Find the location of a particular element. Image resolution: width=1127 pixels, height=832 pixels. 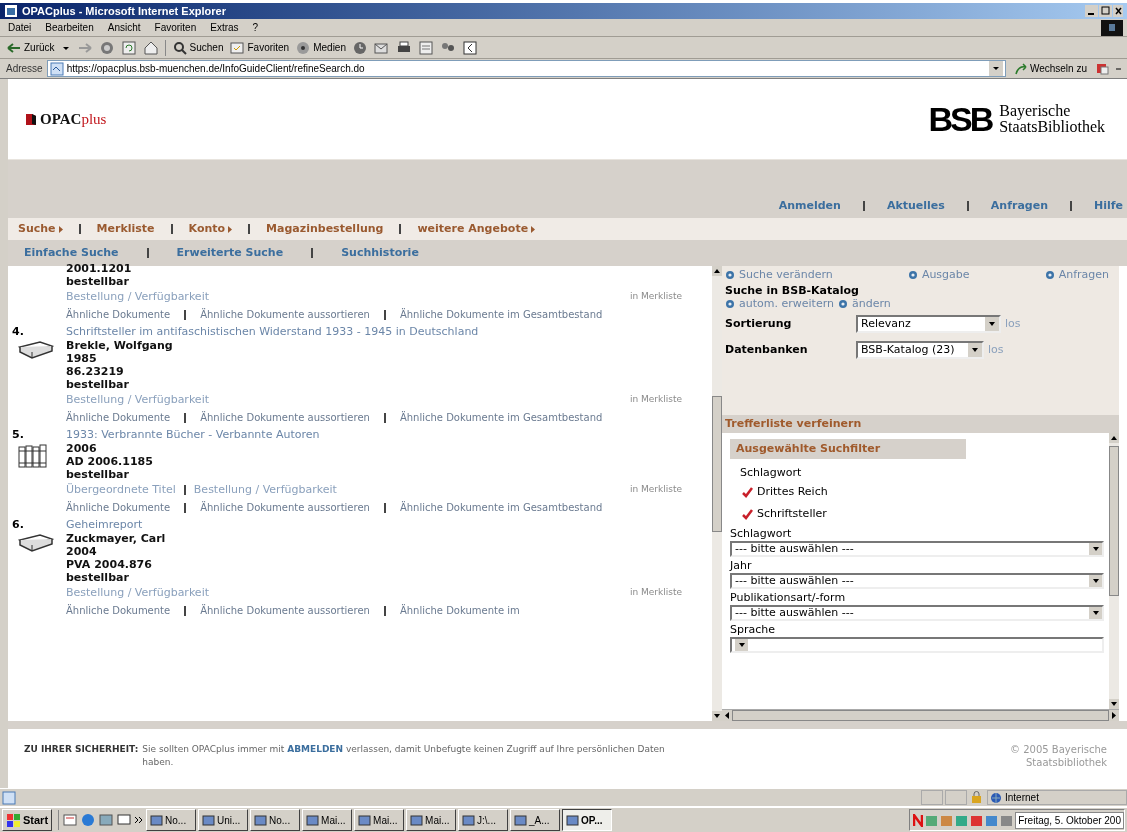

dropdown: Relevanz is located at coordinates (928, 324).